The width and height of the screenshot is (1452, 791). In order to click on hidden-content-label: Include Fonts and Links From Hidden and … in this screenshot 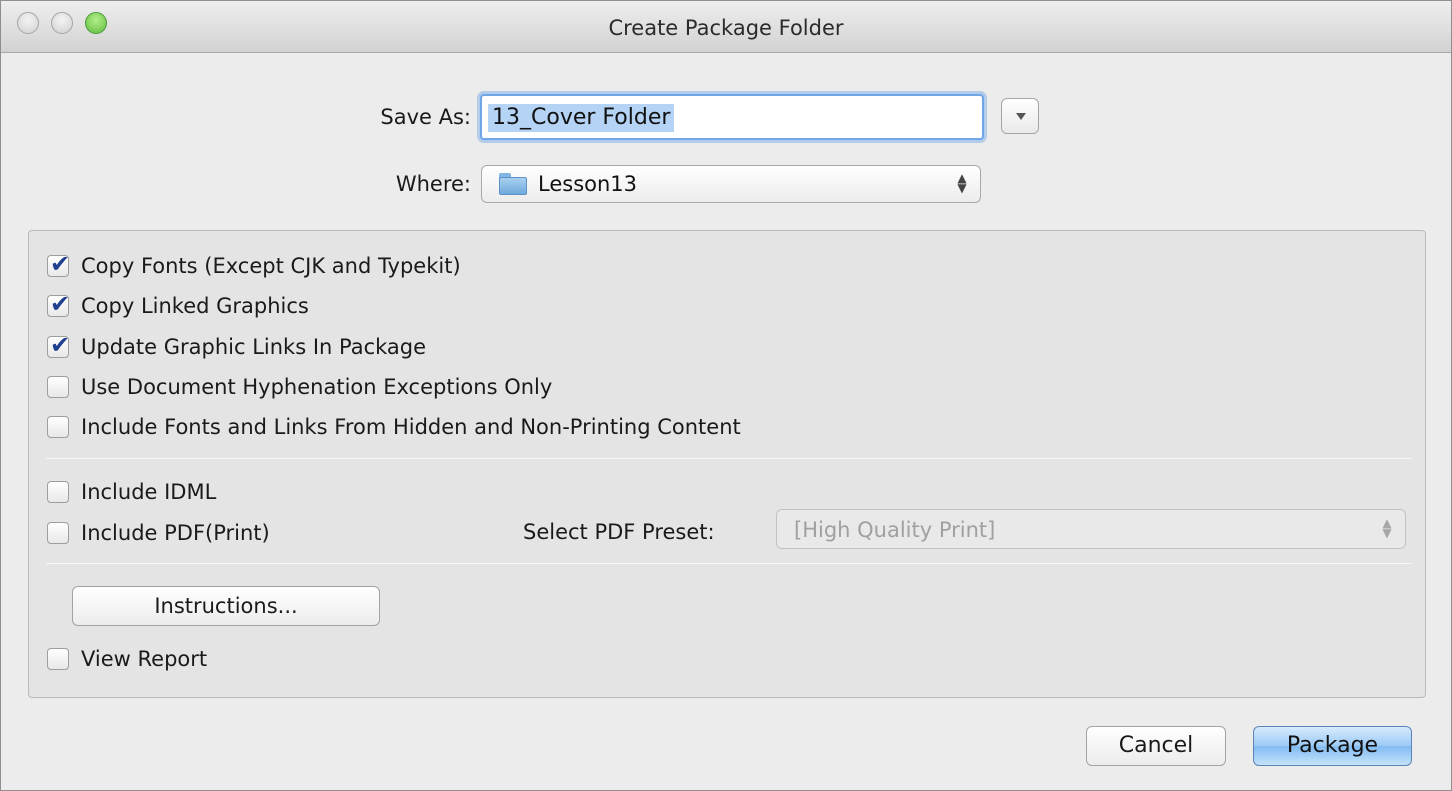, I will do `click(411, 427)`.